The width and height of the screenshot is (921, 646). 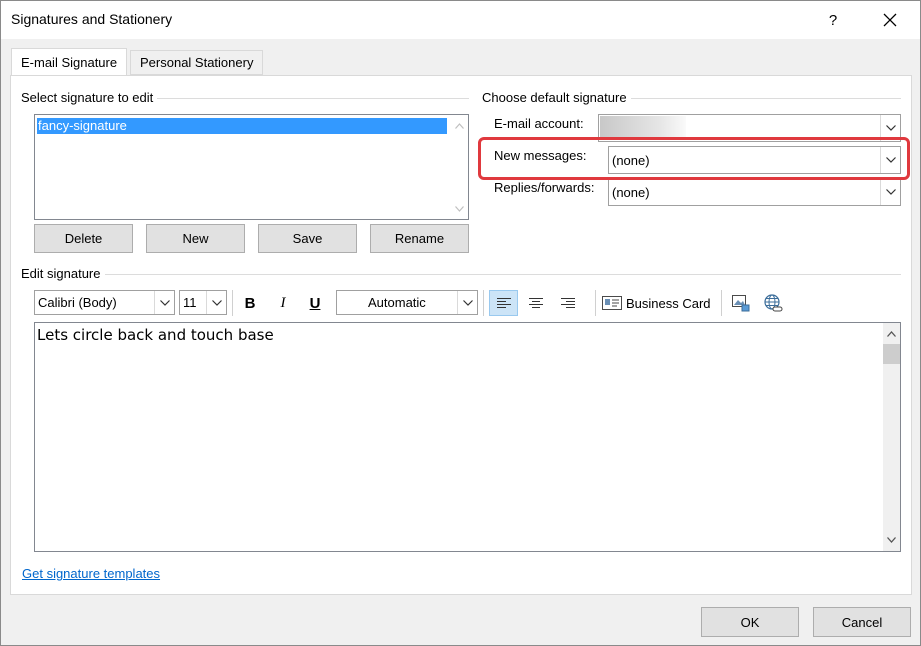 What do you see at coordinates (459, 167) in the screenshot?
I see `signature-list-scrollbar` at bounding box center [459, 167].